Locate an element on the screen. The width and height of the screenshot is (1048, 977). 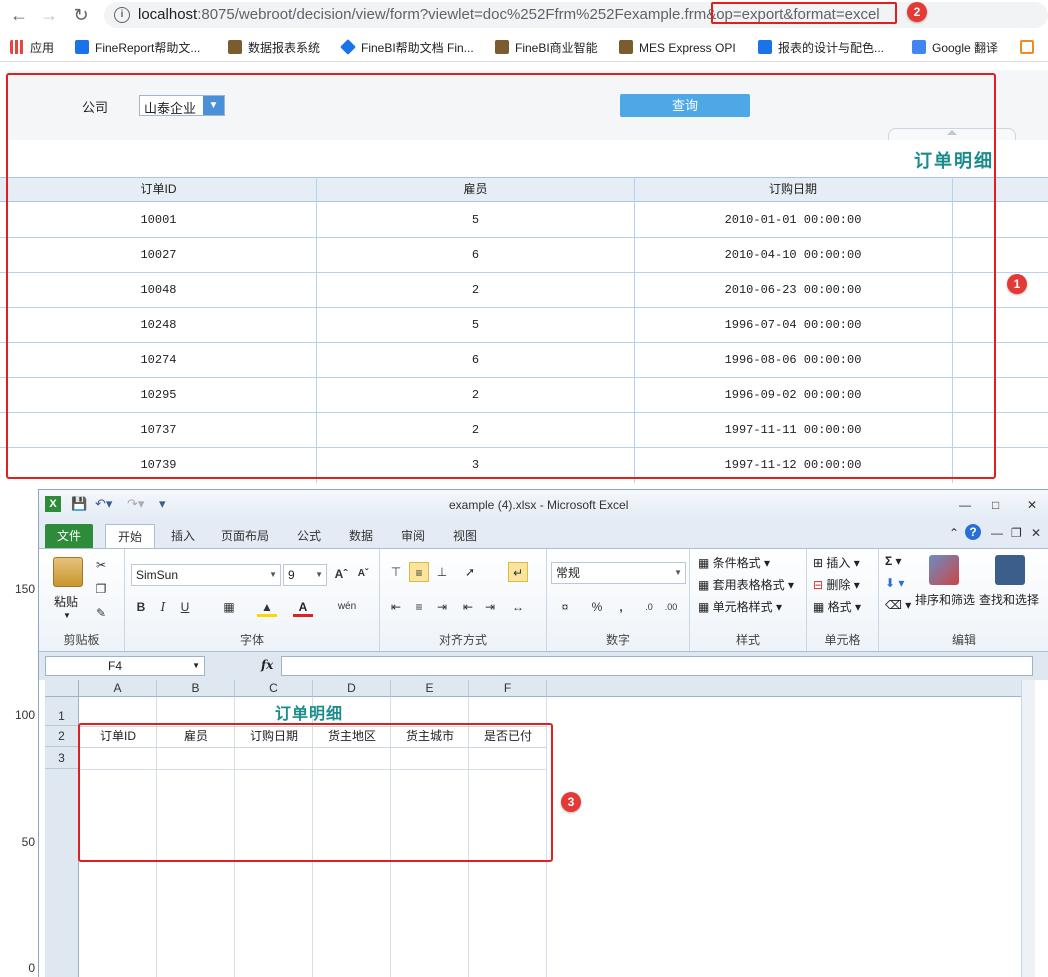
align-center-icon: ≡ is located at coordinates (419, 607).